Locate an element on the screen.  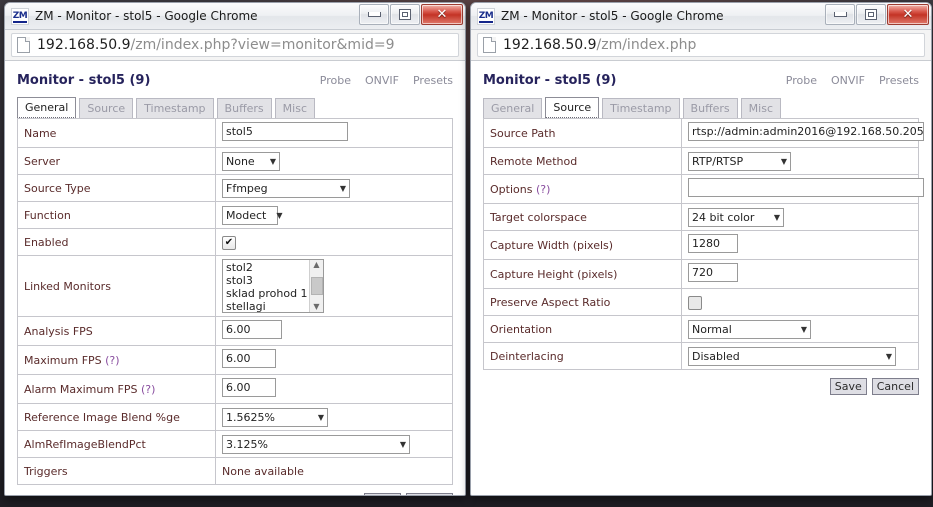
analysis-fps-input: 6.00 is located at coordinates (252, 329).